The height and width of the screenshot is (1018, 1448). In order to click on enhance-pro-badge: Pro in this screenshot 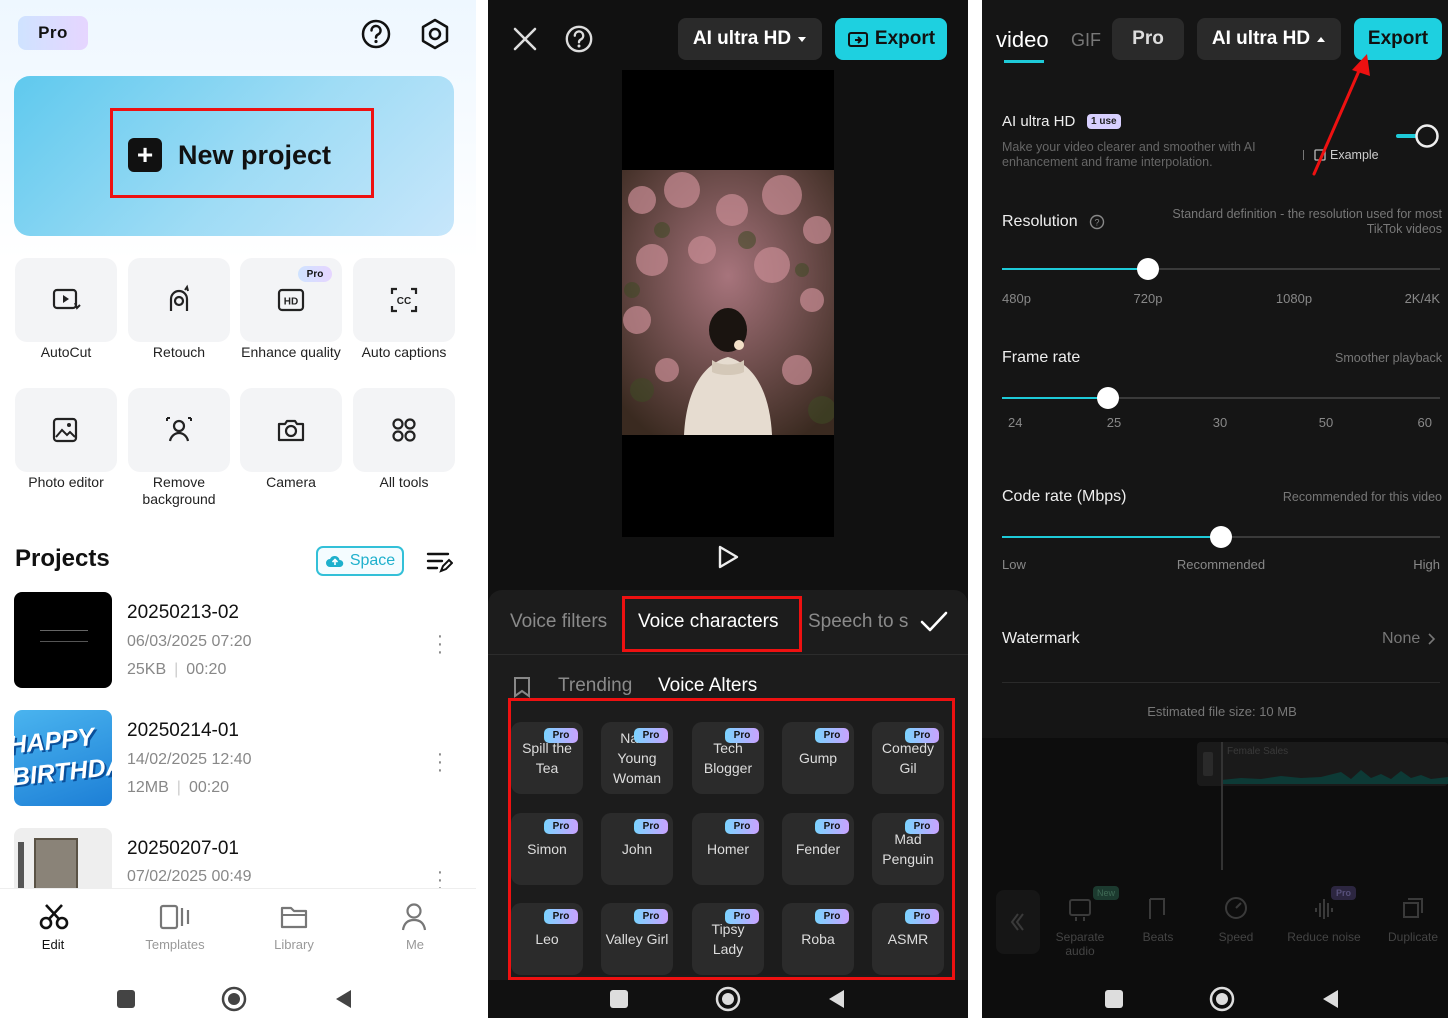, I will do `click(315, 274)`.